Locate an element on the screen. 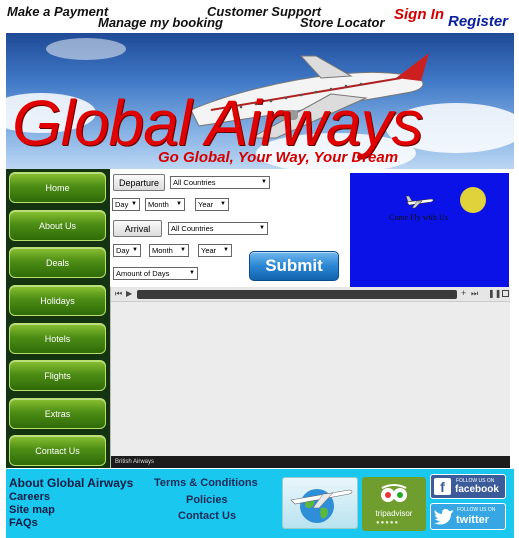  departure-month-select: Month ▼ is located at coordinates (165, 204).